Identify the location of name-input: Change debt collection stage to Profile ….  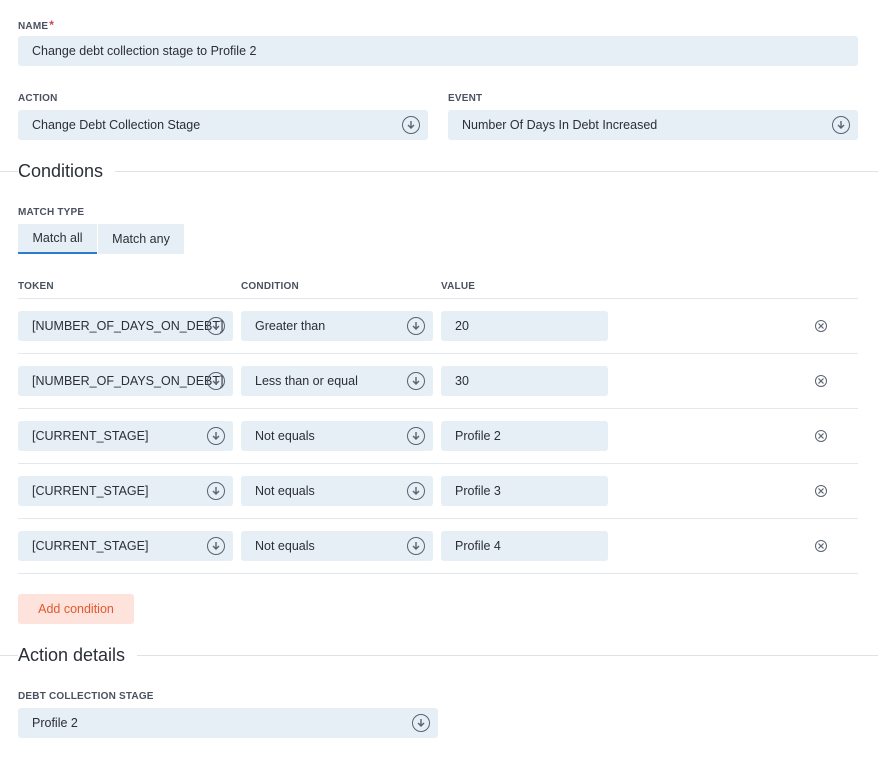
(438, 51).